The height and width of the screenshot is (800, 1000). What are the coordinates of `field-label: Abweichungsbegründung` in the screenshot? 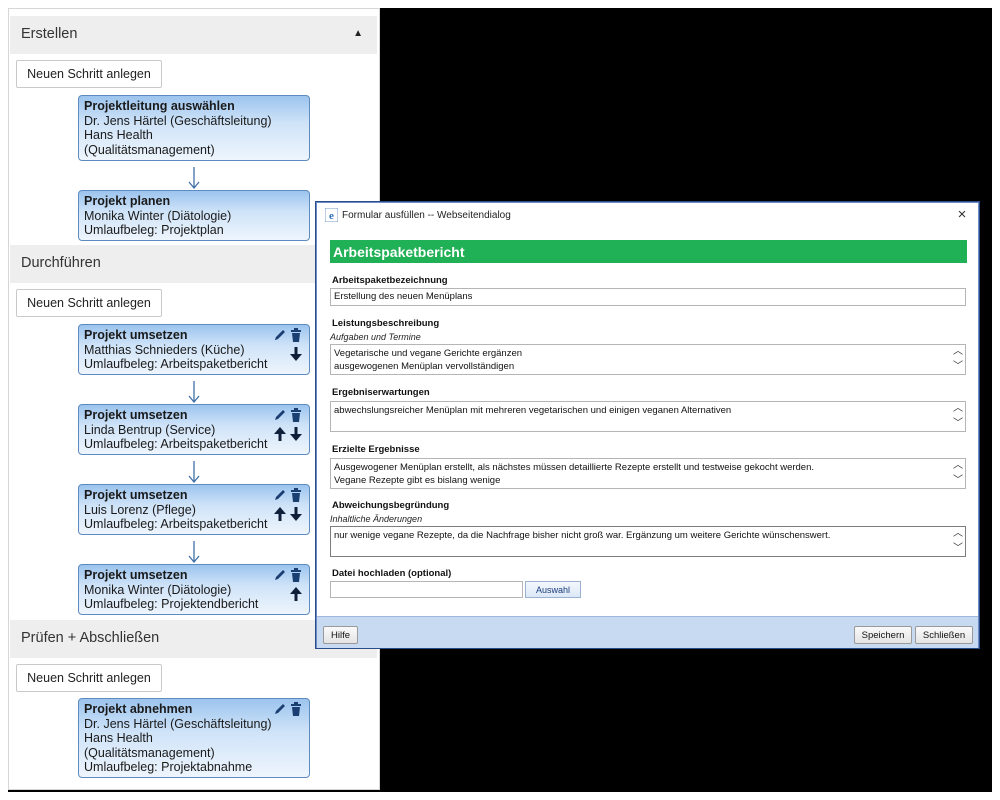 It's located at (391, 505).